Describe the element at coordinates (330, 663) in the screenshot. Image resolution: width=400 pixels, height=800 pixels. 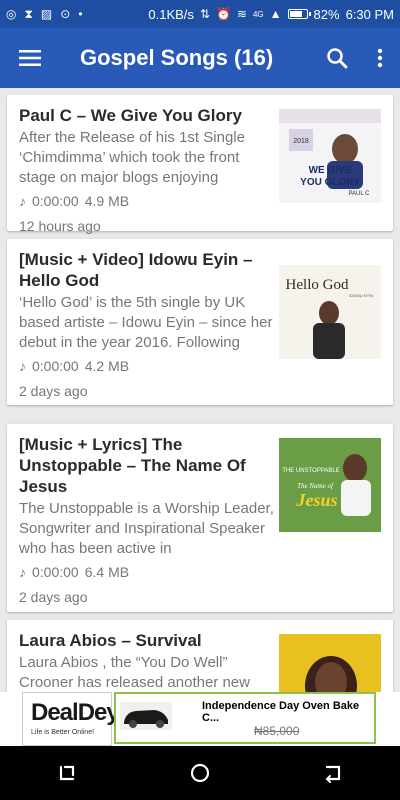
I see `post-thumbnail` at that location.